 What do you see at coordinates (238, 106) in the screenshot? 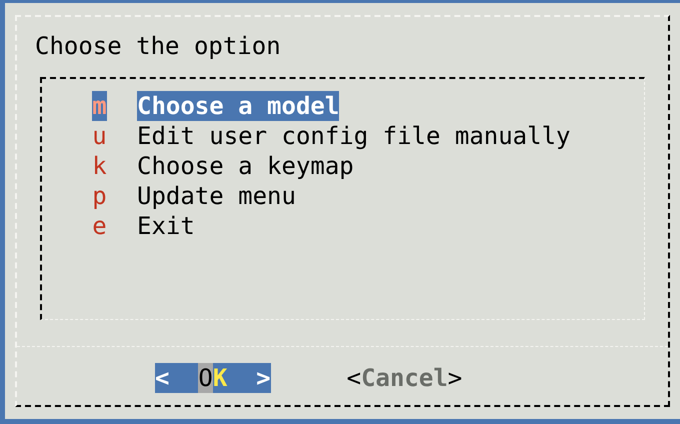
I see `menu-item: Choose a model` at bounding box center [238, 106].